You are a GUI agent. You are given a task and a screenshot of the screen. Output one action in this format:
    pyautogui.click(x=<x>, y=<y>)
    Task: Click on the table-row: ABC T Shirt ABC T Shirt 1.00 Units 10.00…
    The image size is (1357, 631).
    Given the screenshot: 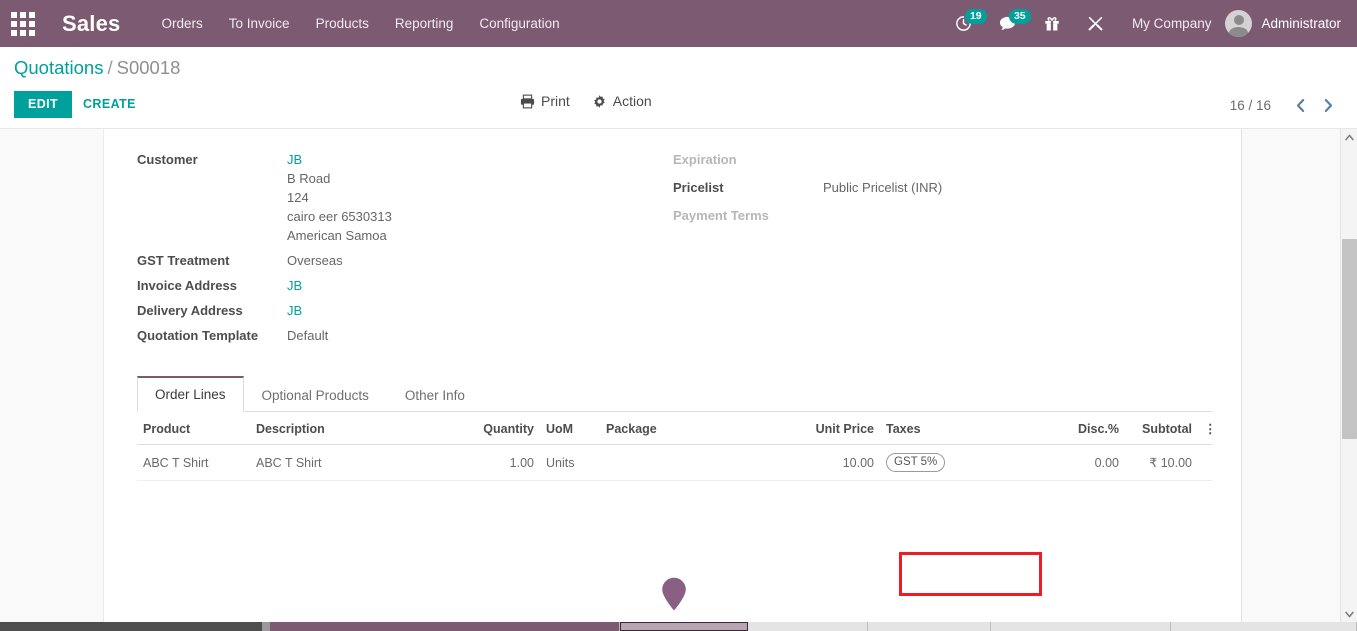 What is the action you would take?
    pyautogui.click(x=674, y=462)
    